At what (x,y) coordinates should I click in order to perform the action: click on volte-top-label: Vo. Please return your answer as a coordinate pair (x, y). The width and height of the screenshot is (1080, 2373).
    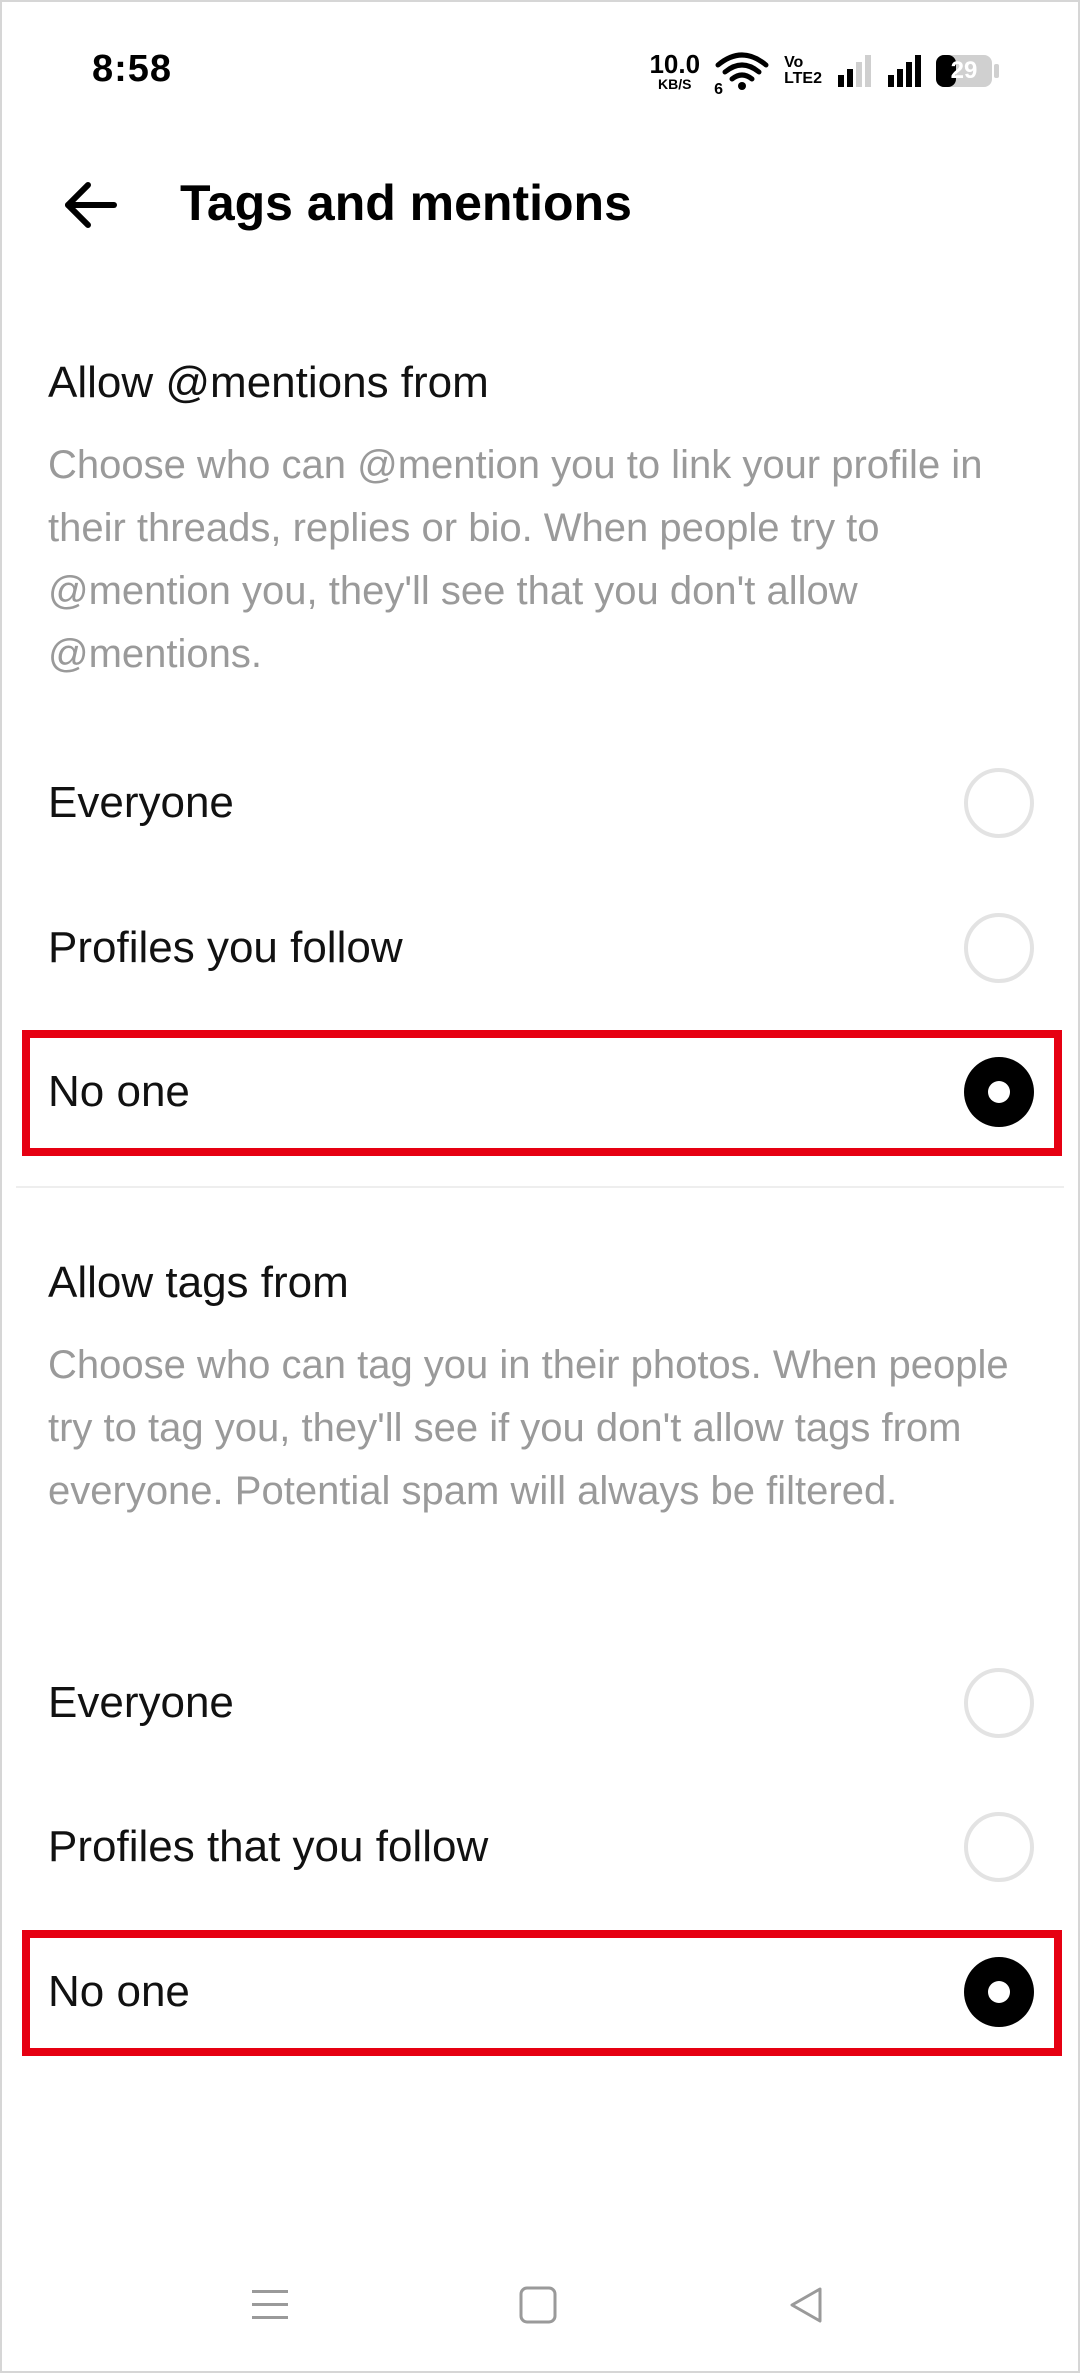
    Looking at the image, I should click on (794, 62).